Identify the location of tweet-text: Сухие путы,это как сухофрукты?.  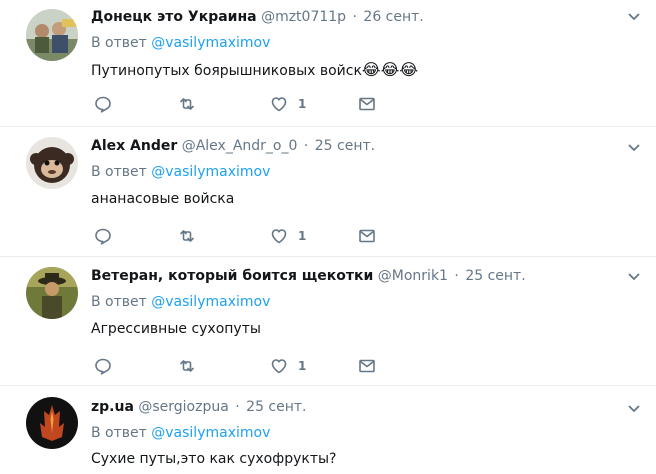
(213, 459).